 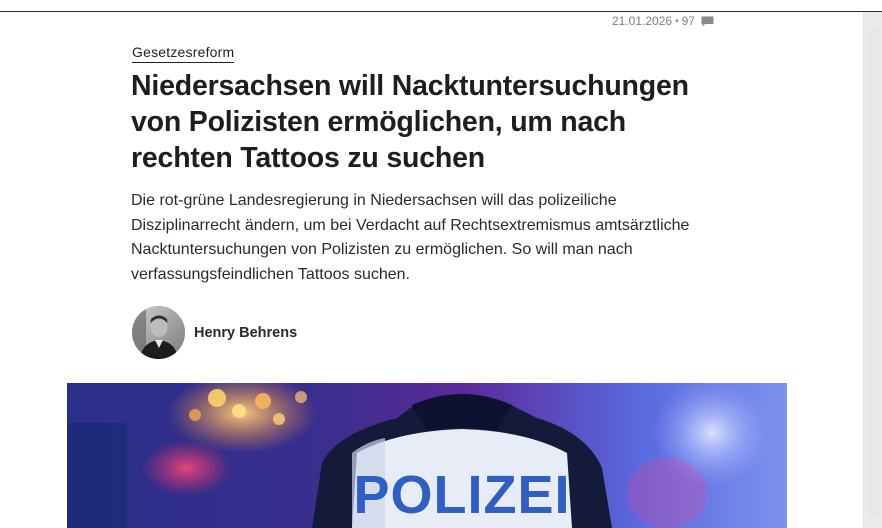 I want to click on comment-count: 97, so click(x=688, y=21).